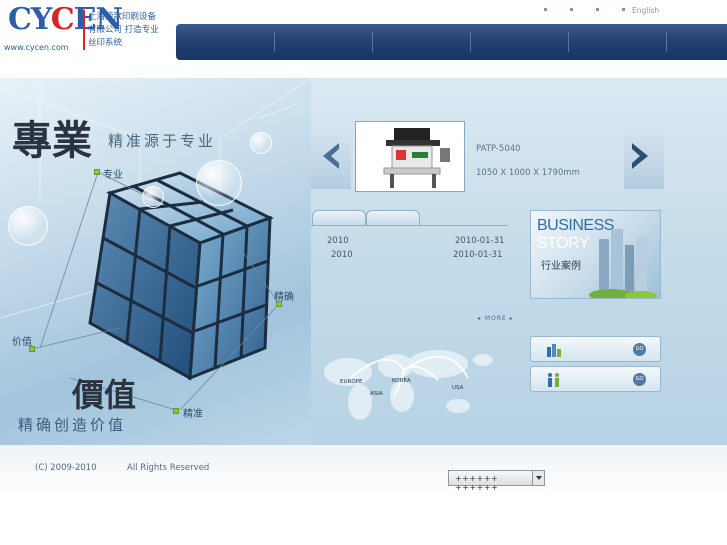  I want to click on slogan-value: 價值, so click(104, 395).